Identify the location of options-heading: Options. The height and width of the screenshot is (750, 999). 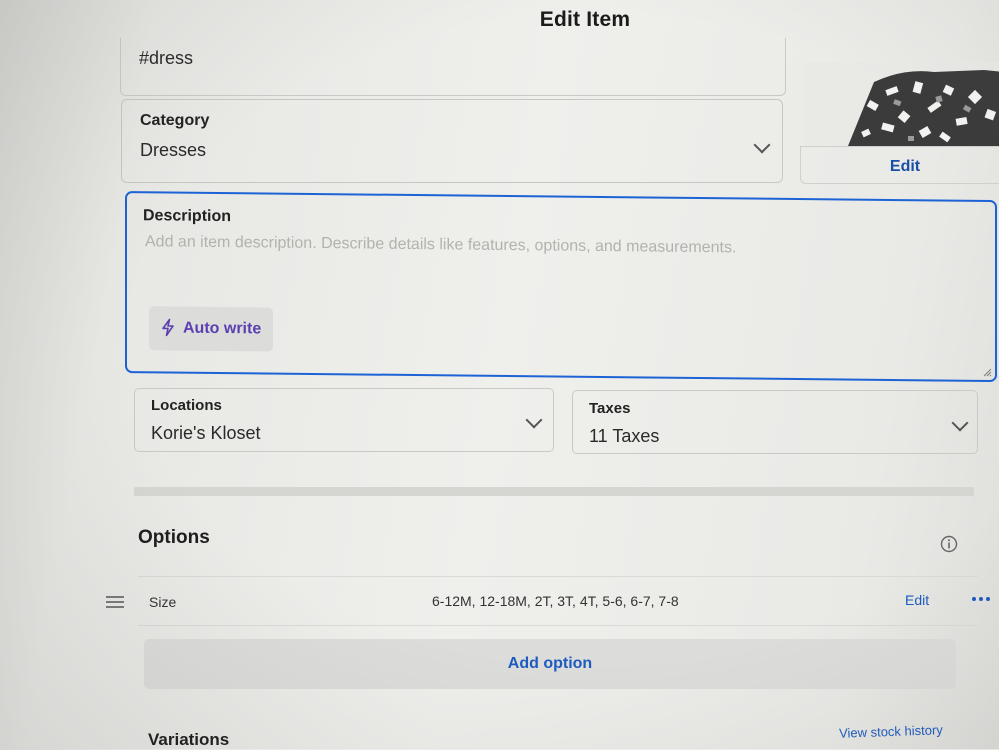
(174, 537).